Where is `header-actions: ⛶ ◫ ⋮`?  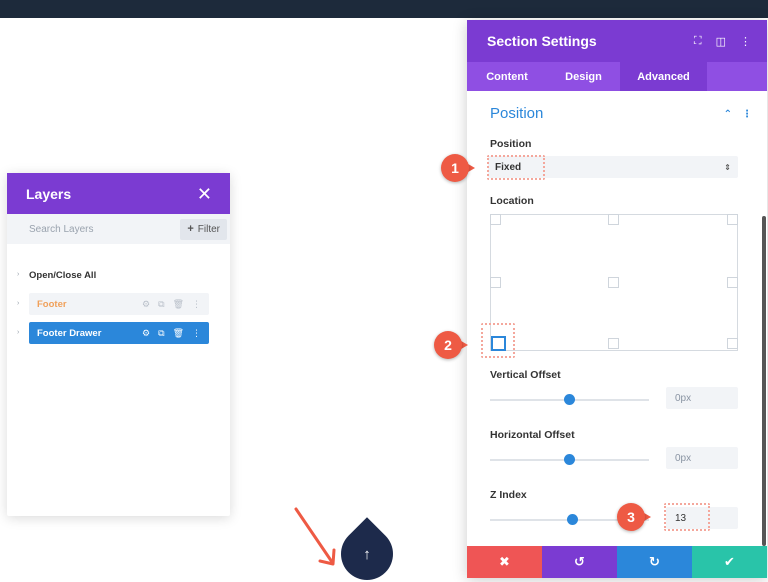
header-actions: ⛶ ◫ ⋮ is located at coordinates (722, 41).